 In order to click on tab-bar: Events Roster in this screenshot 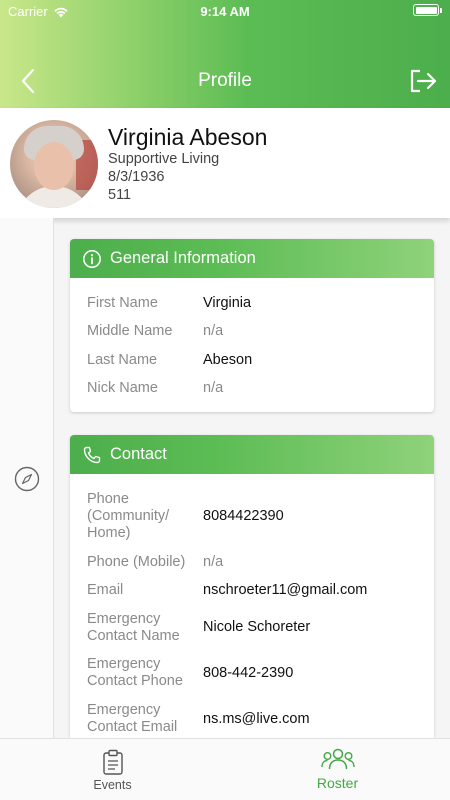, I will do `click(225, 769)`.